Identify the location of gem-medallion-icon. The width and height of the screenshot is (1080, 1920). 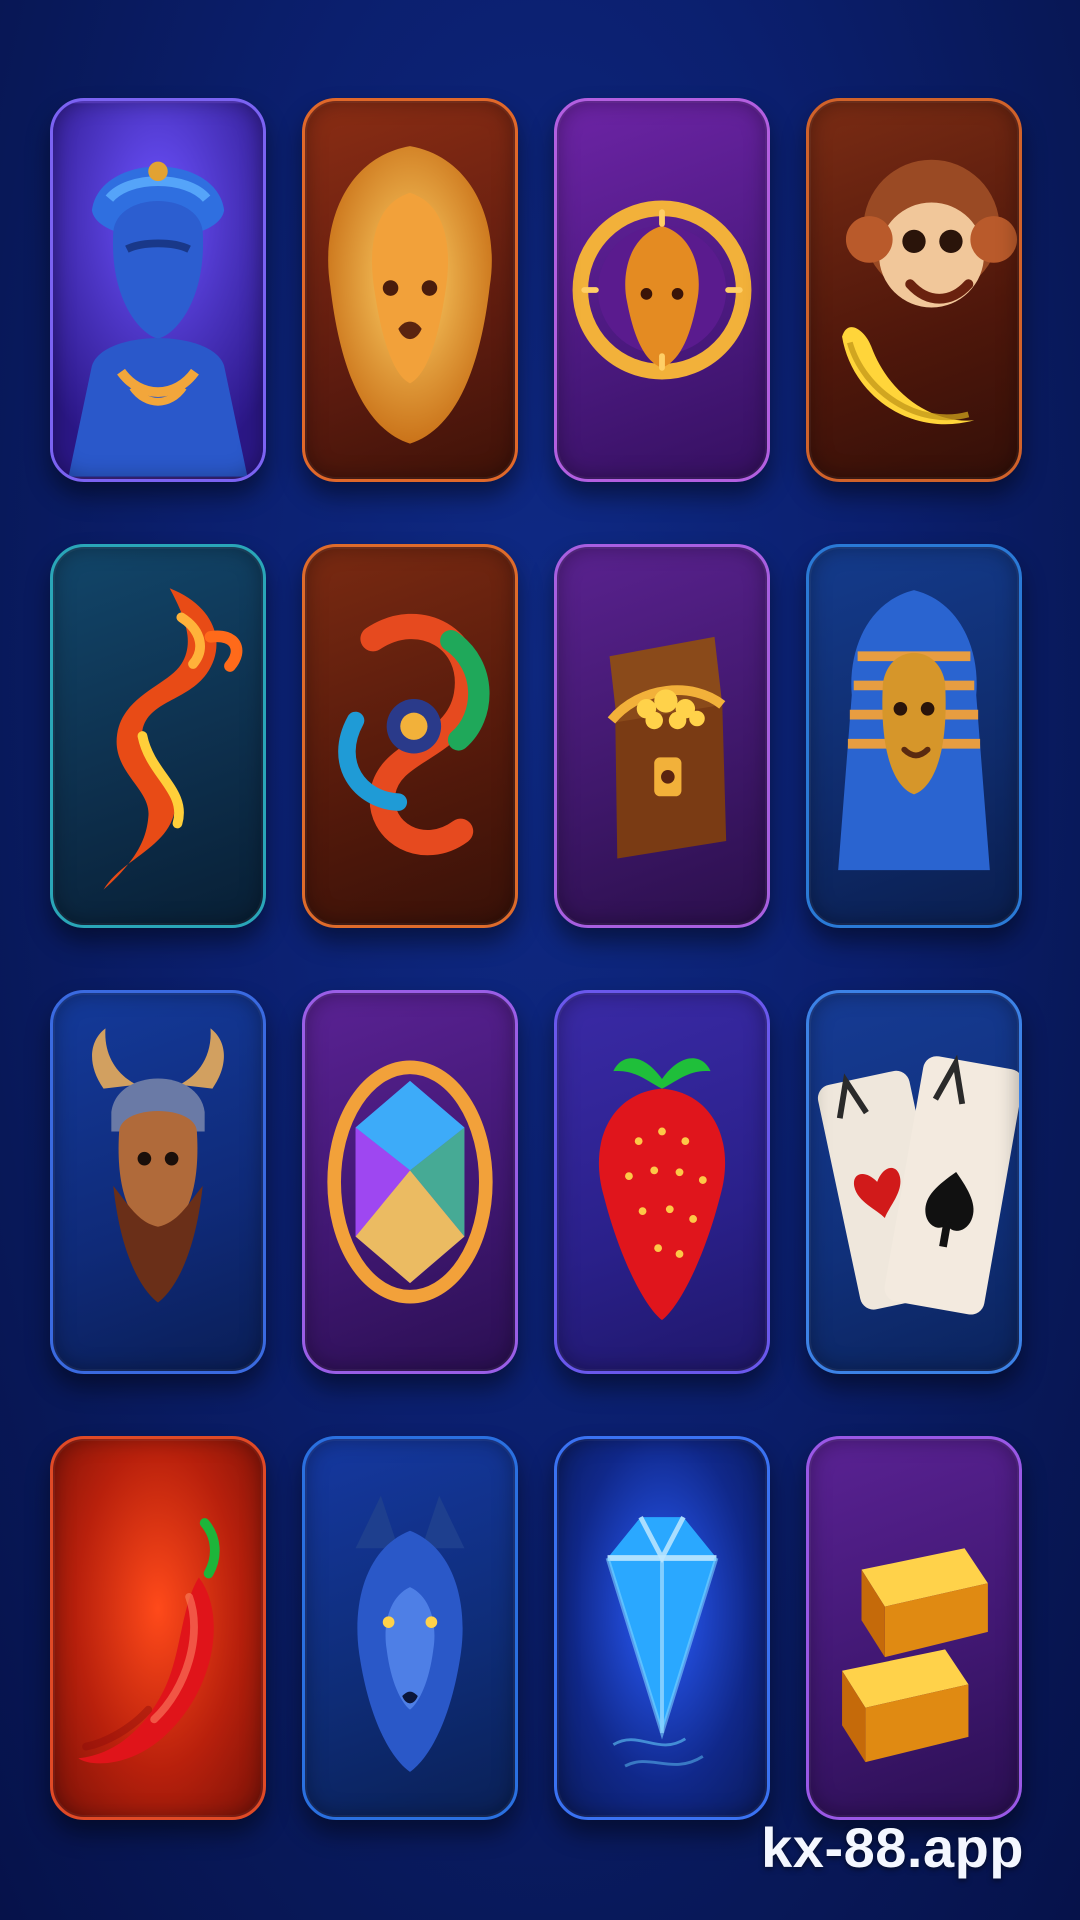
(410, 1182).